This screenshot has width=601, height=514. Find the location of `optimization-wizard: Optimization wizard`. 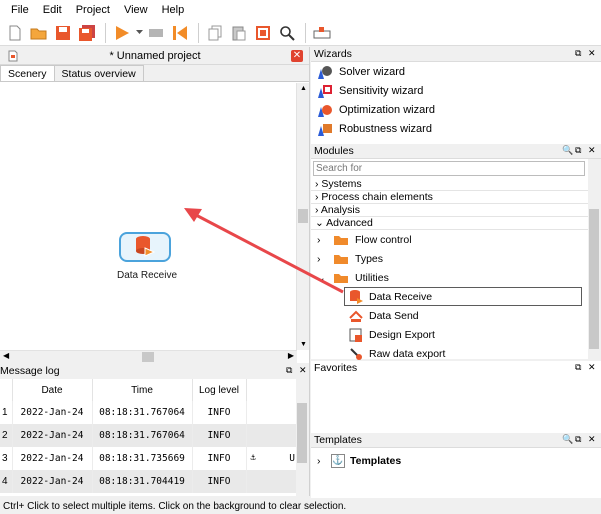

optimization-wizard: Optimization wizard is located at coordinates (456, 109).